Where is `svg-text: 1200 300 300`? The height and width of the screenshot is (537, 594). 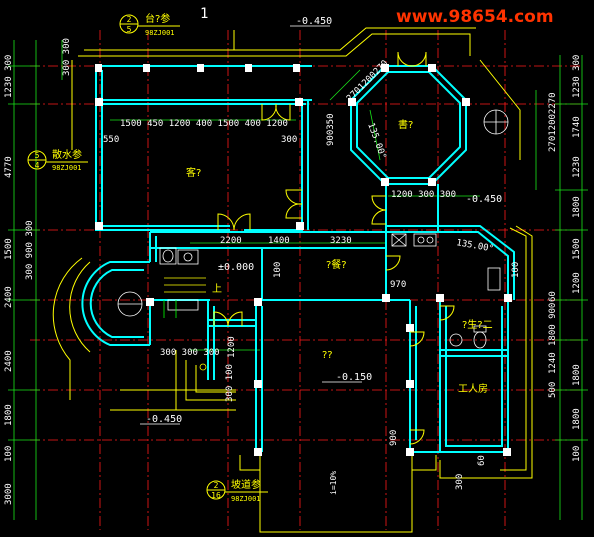
svg-text: 1200 300 300 is located at coordinates (423, 195).